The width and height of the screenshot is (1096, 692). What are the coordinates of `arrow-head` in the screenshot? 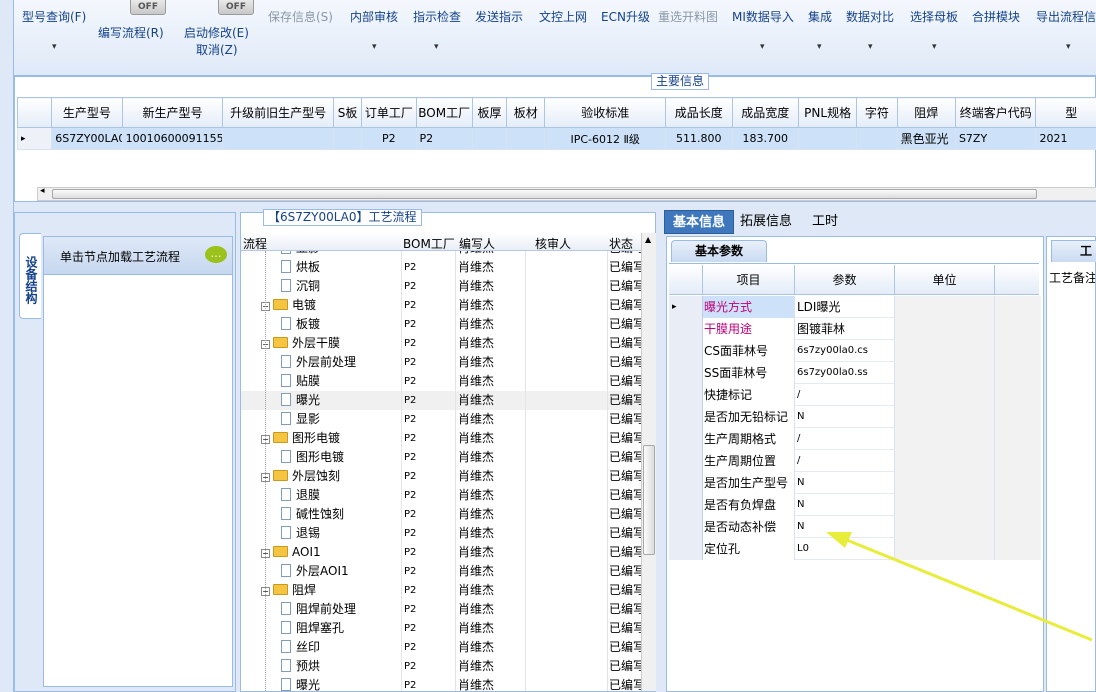 It's located at (839, 540).